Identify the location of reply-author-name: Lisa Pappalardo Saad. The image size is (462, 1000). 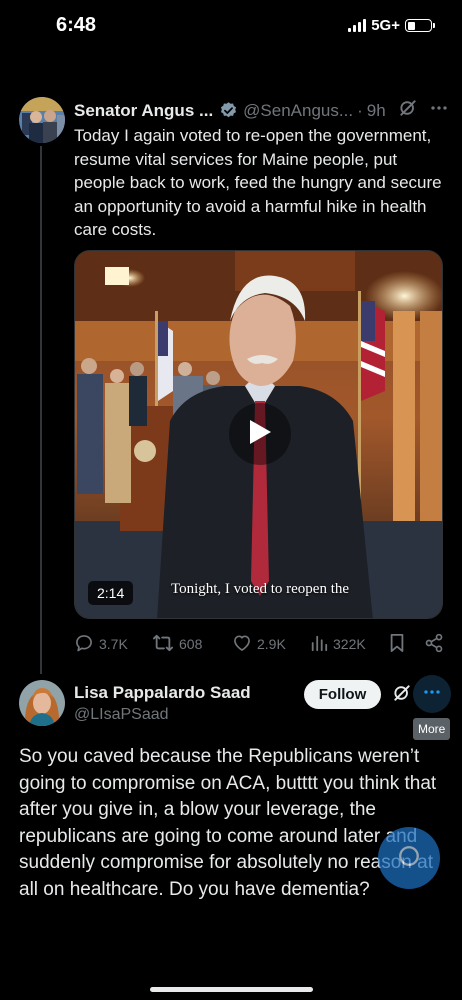
(162, 693).